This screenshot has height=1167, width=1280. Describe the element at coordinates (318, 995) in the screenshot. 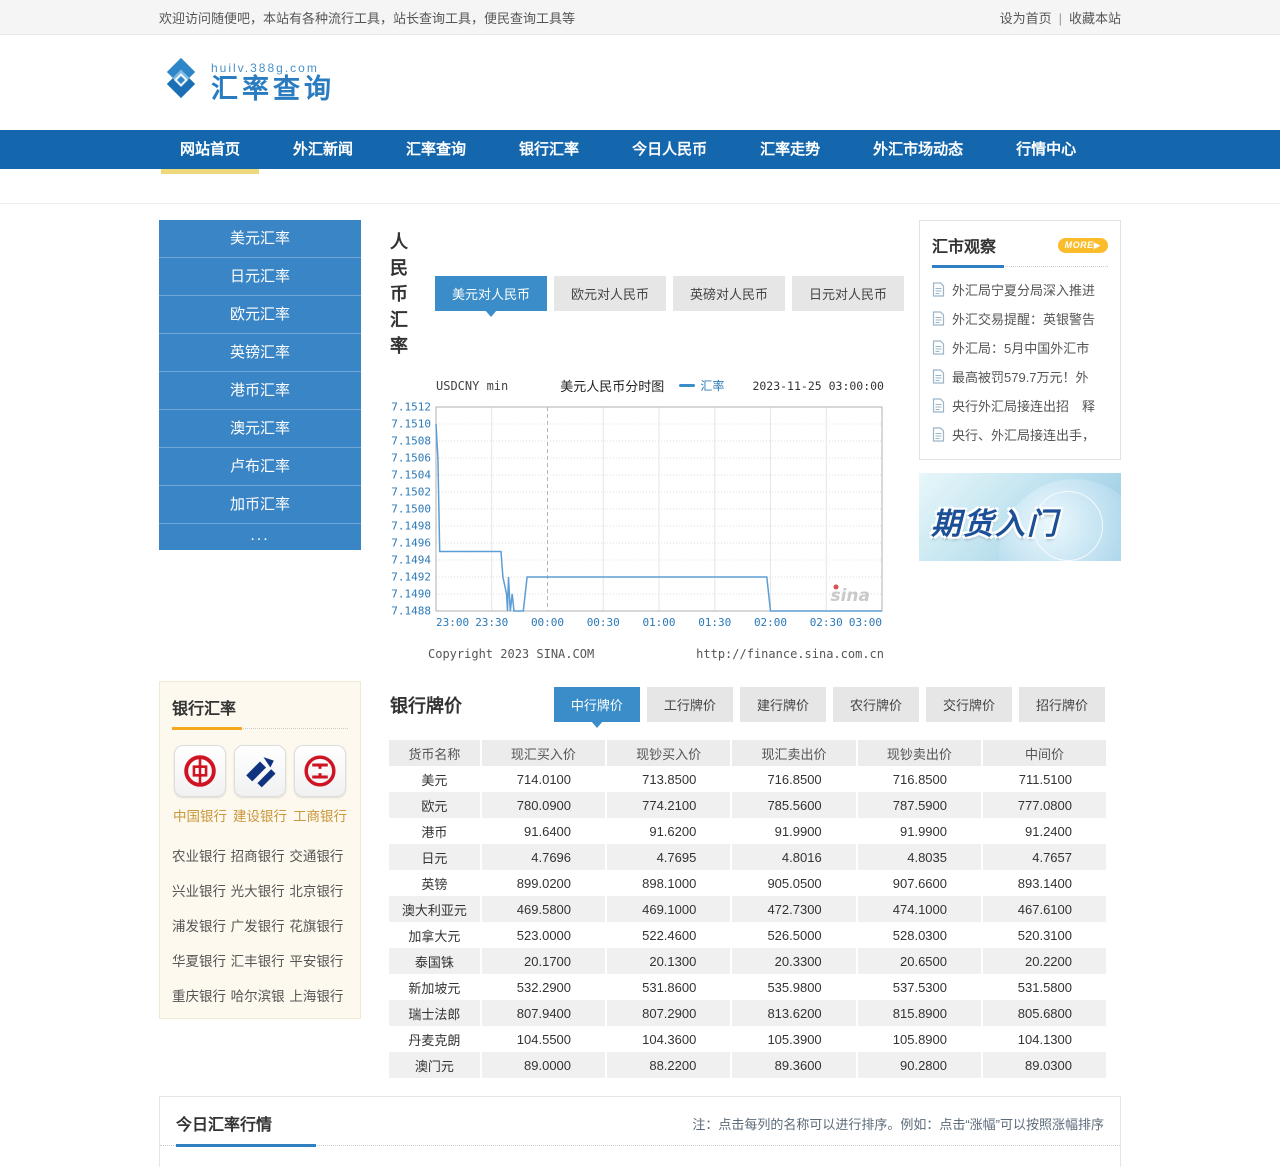

I see `bank-link: 上海银行` at that location.